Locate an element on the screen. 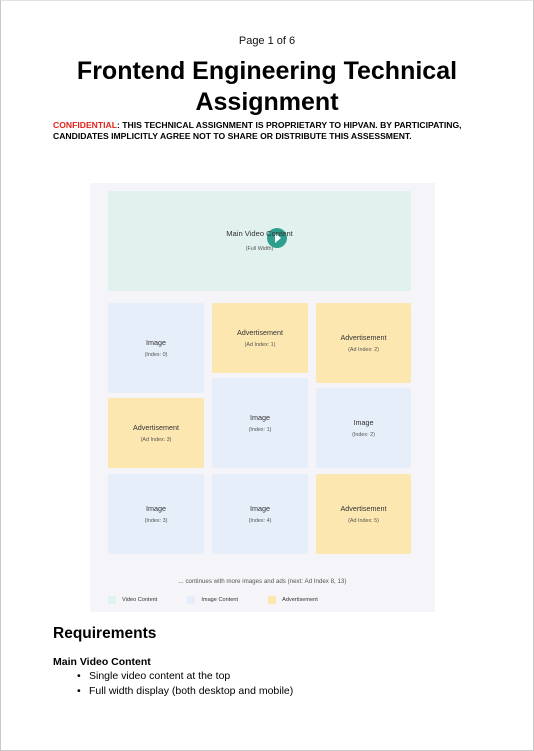  image-tile: Image (Index: 2) is located at coordinates (363, 428).